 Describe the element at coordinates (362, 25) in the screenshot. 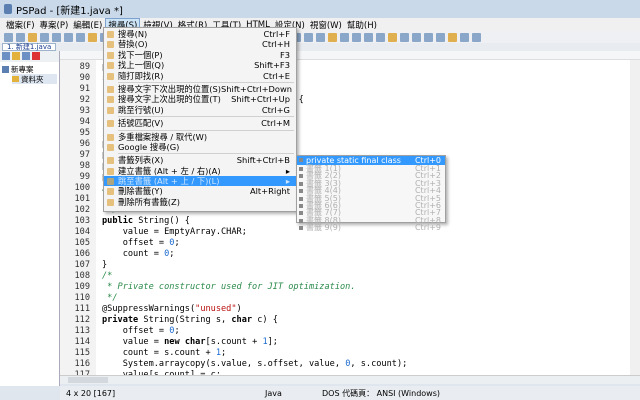

I see `menu-item: 幫助(H)` at that location.